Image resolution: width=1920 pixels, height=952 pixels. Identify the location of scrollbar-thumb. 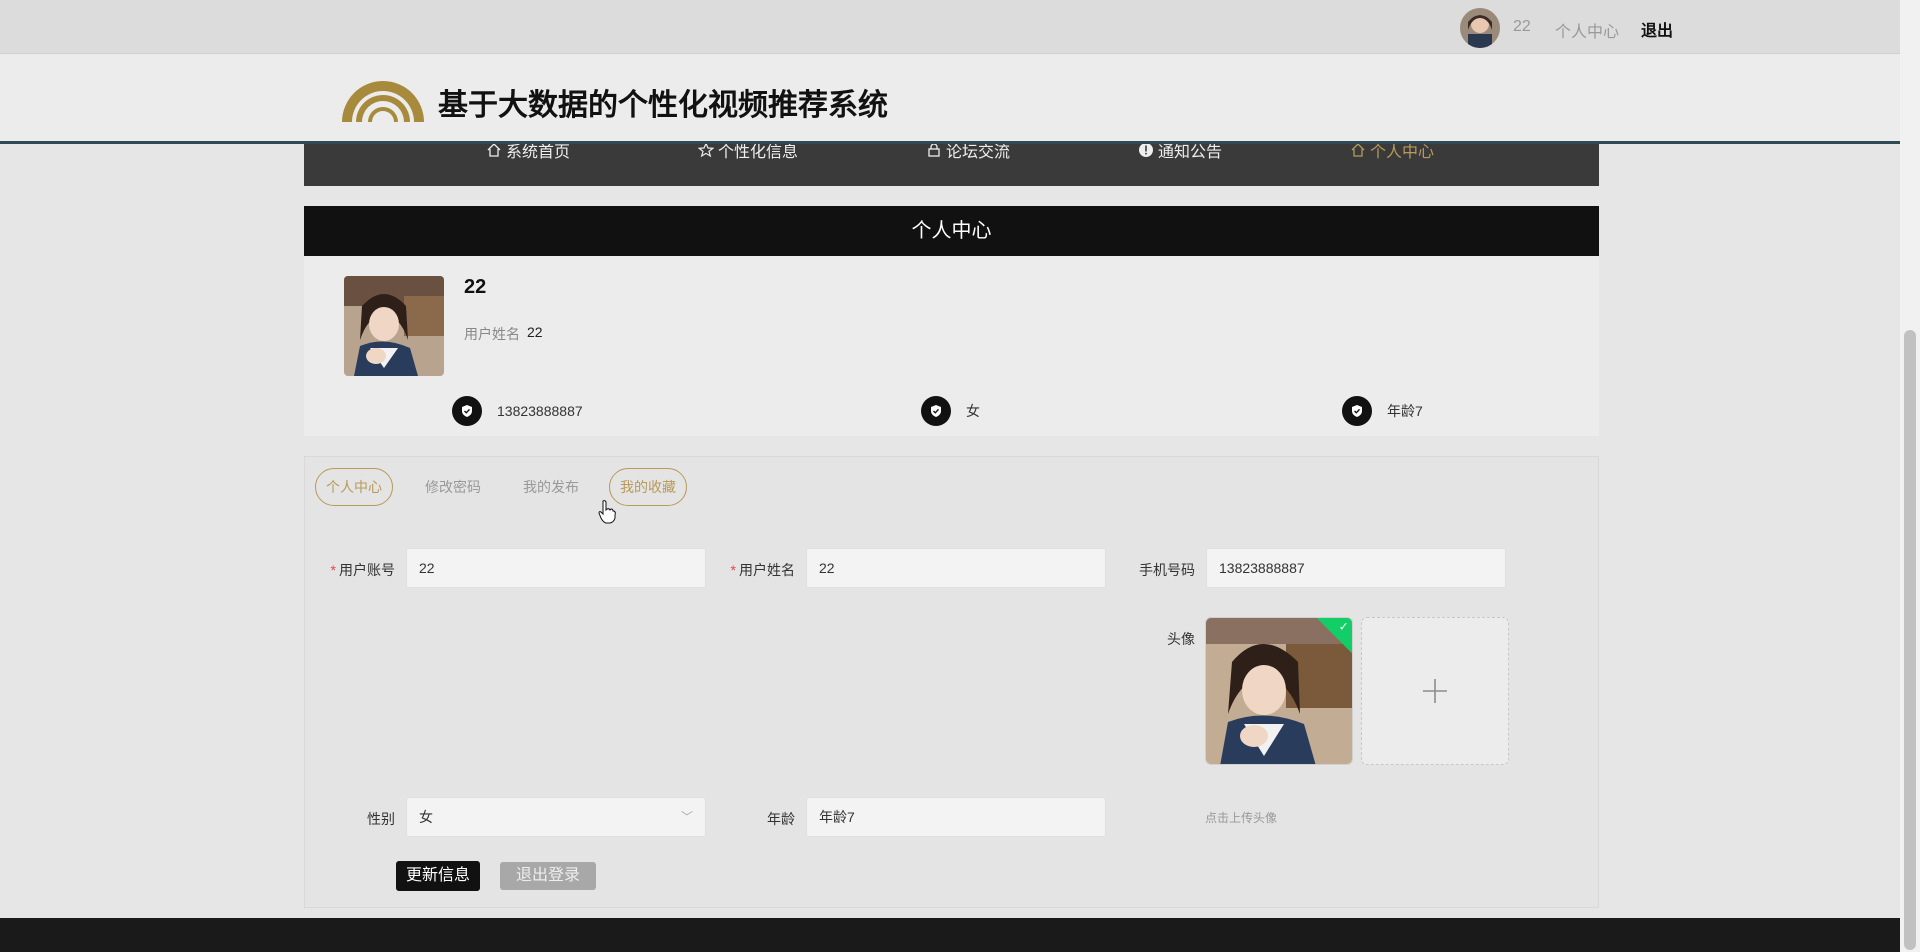
(1910, 640).